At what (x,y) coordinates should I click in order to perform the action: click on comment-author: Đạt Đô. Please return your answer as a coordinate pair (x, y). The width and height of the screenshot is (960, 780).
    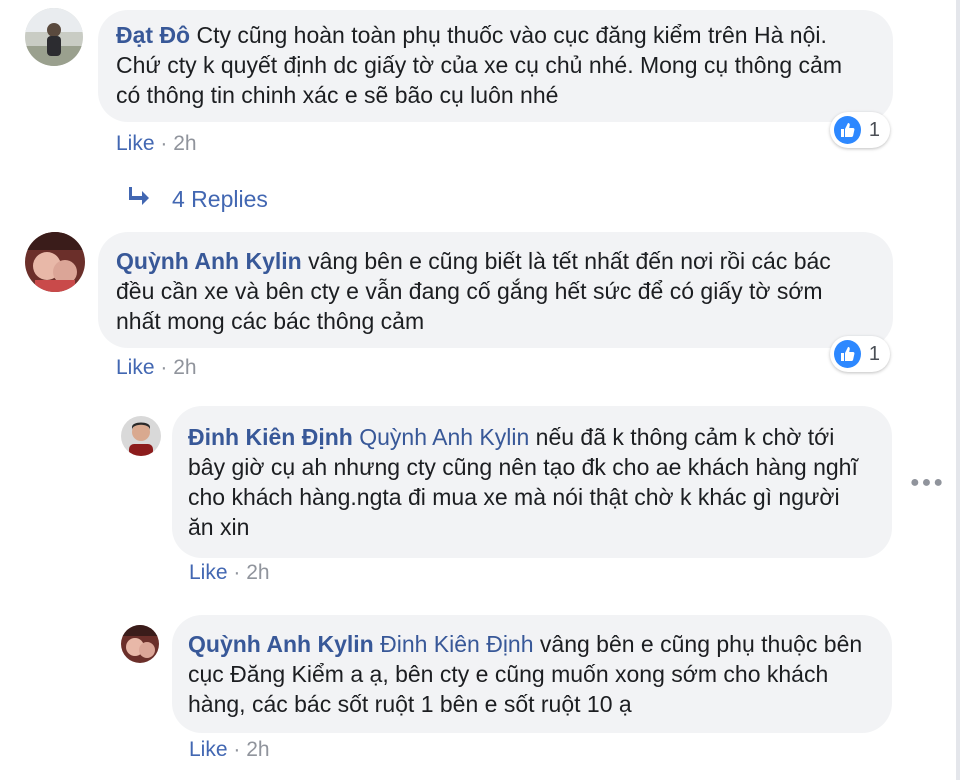
    Looking at the image, I should click on (153, 35).